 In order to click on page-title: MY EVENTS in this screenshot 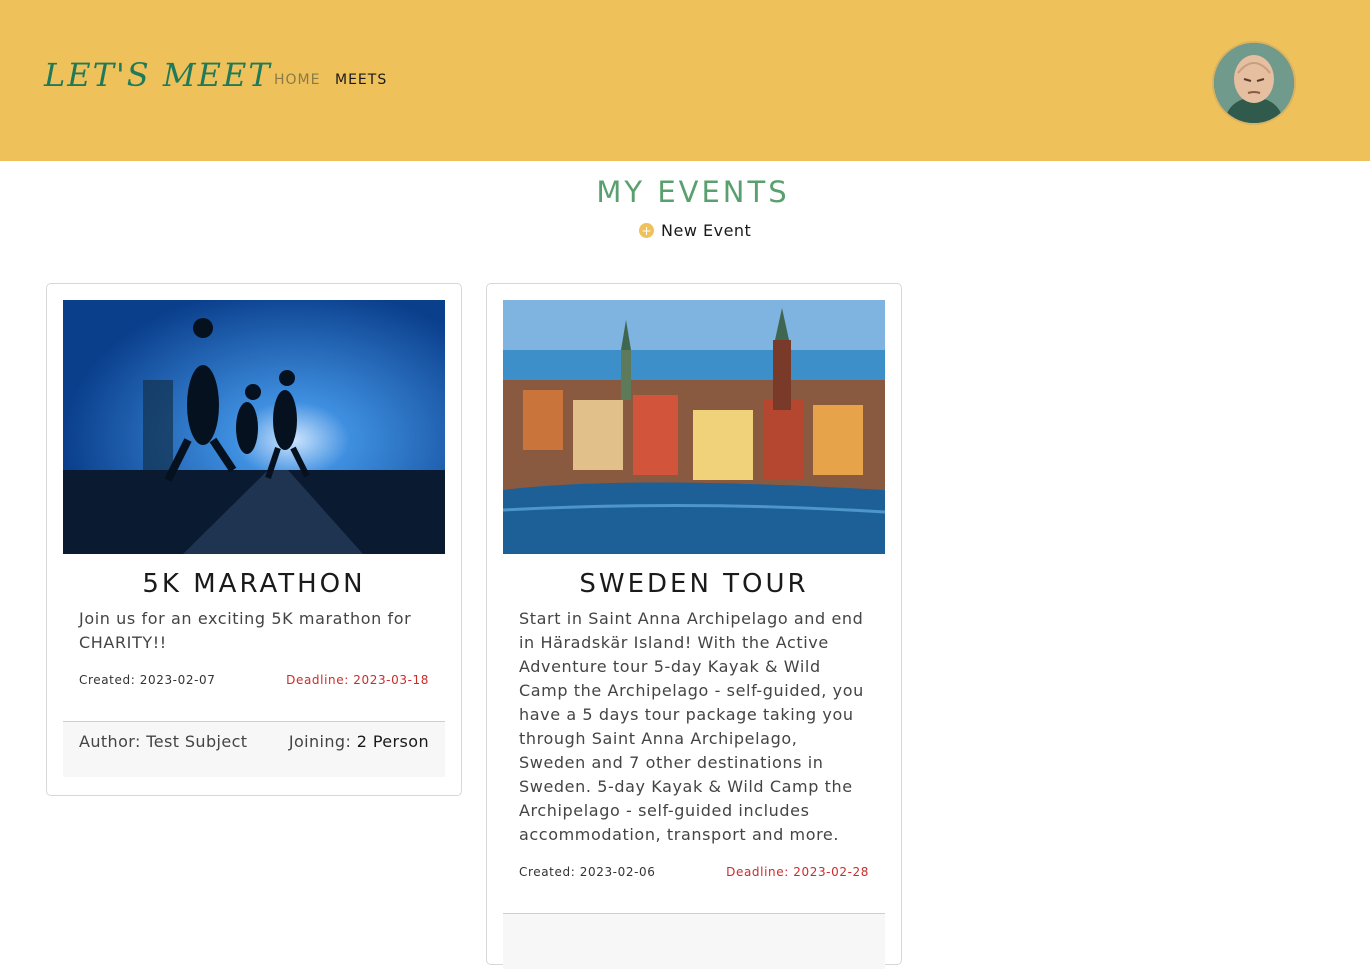, I will do `click(693, 192)`.